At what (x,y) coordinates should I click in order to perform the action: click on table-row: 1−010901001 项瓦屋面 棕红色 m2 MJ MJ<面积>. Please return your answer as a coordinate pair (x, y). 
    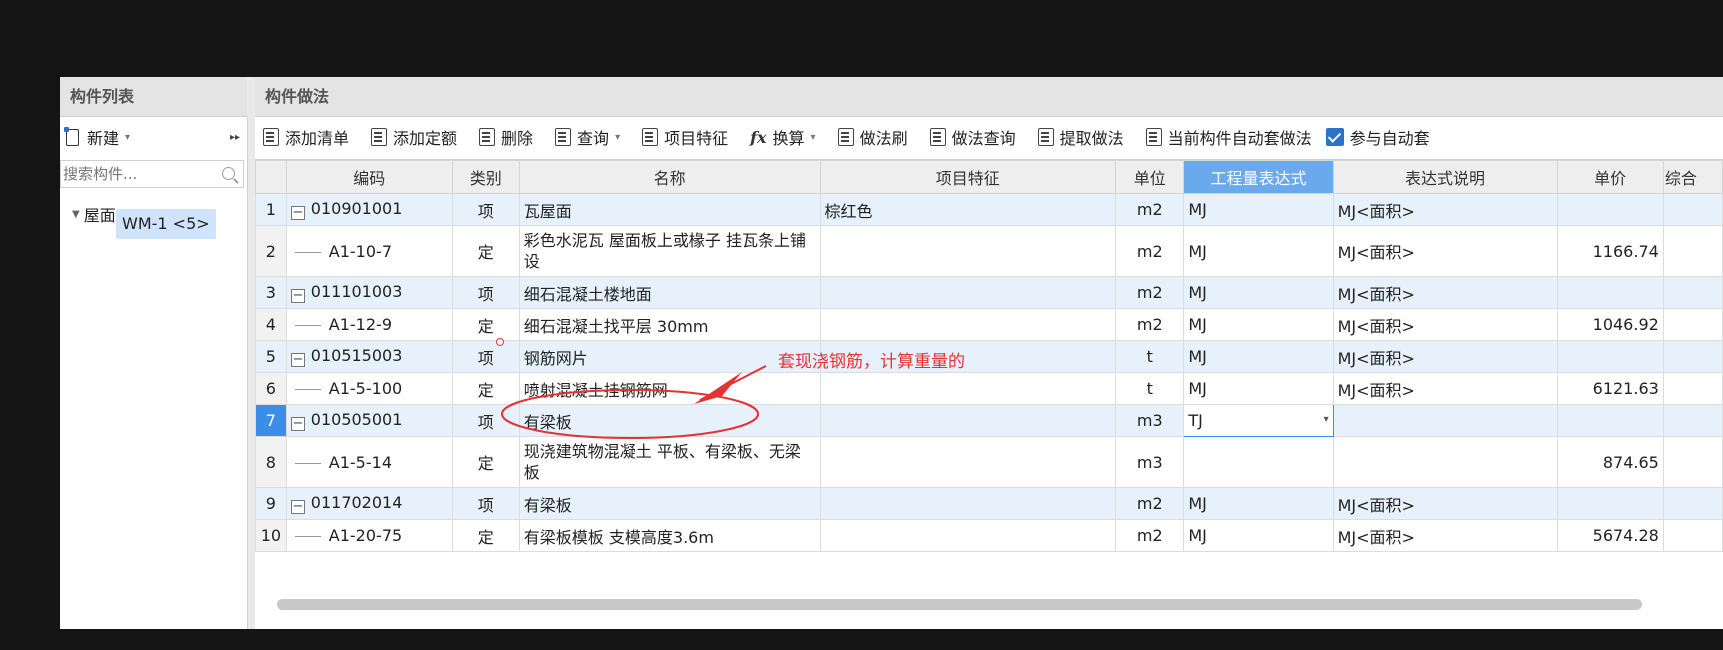
    Looking at the image, I should click on (989, 209).